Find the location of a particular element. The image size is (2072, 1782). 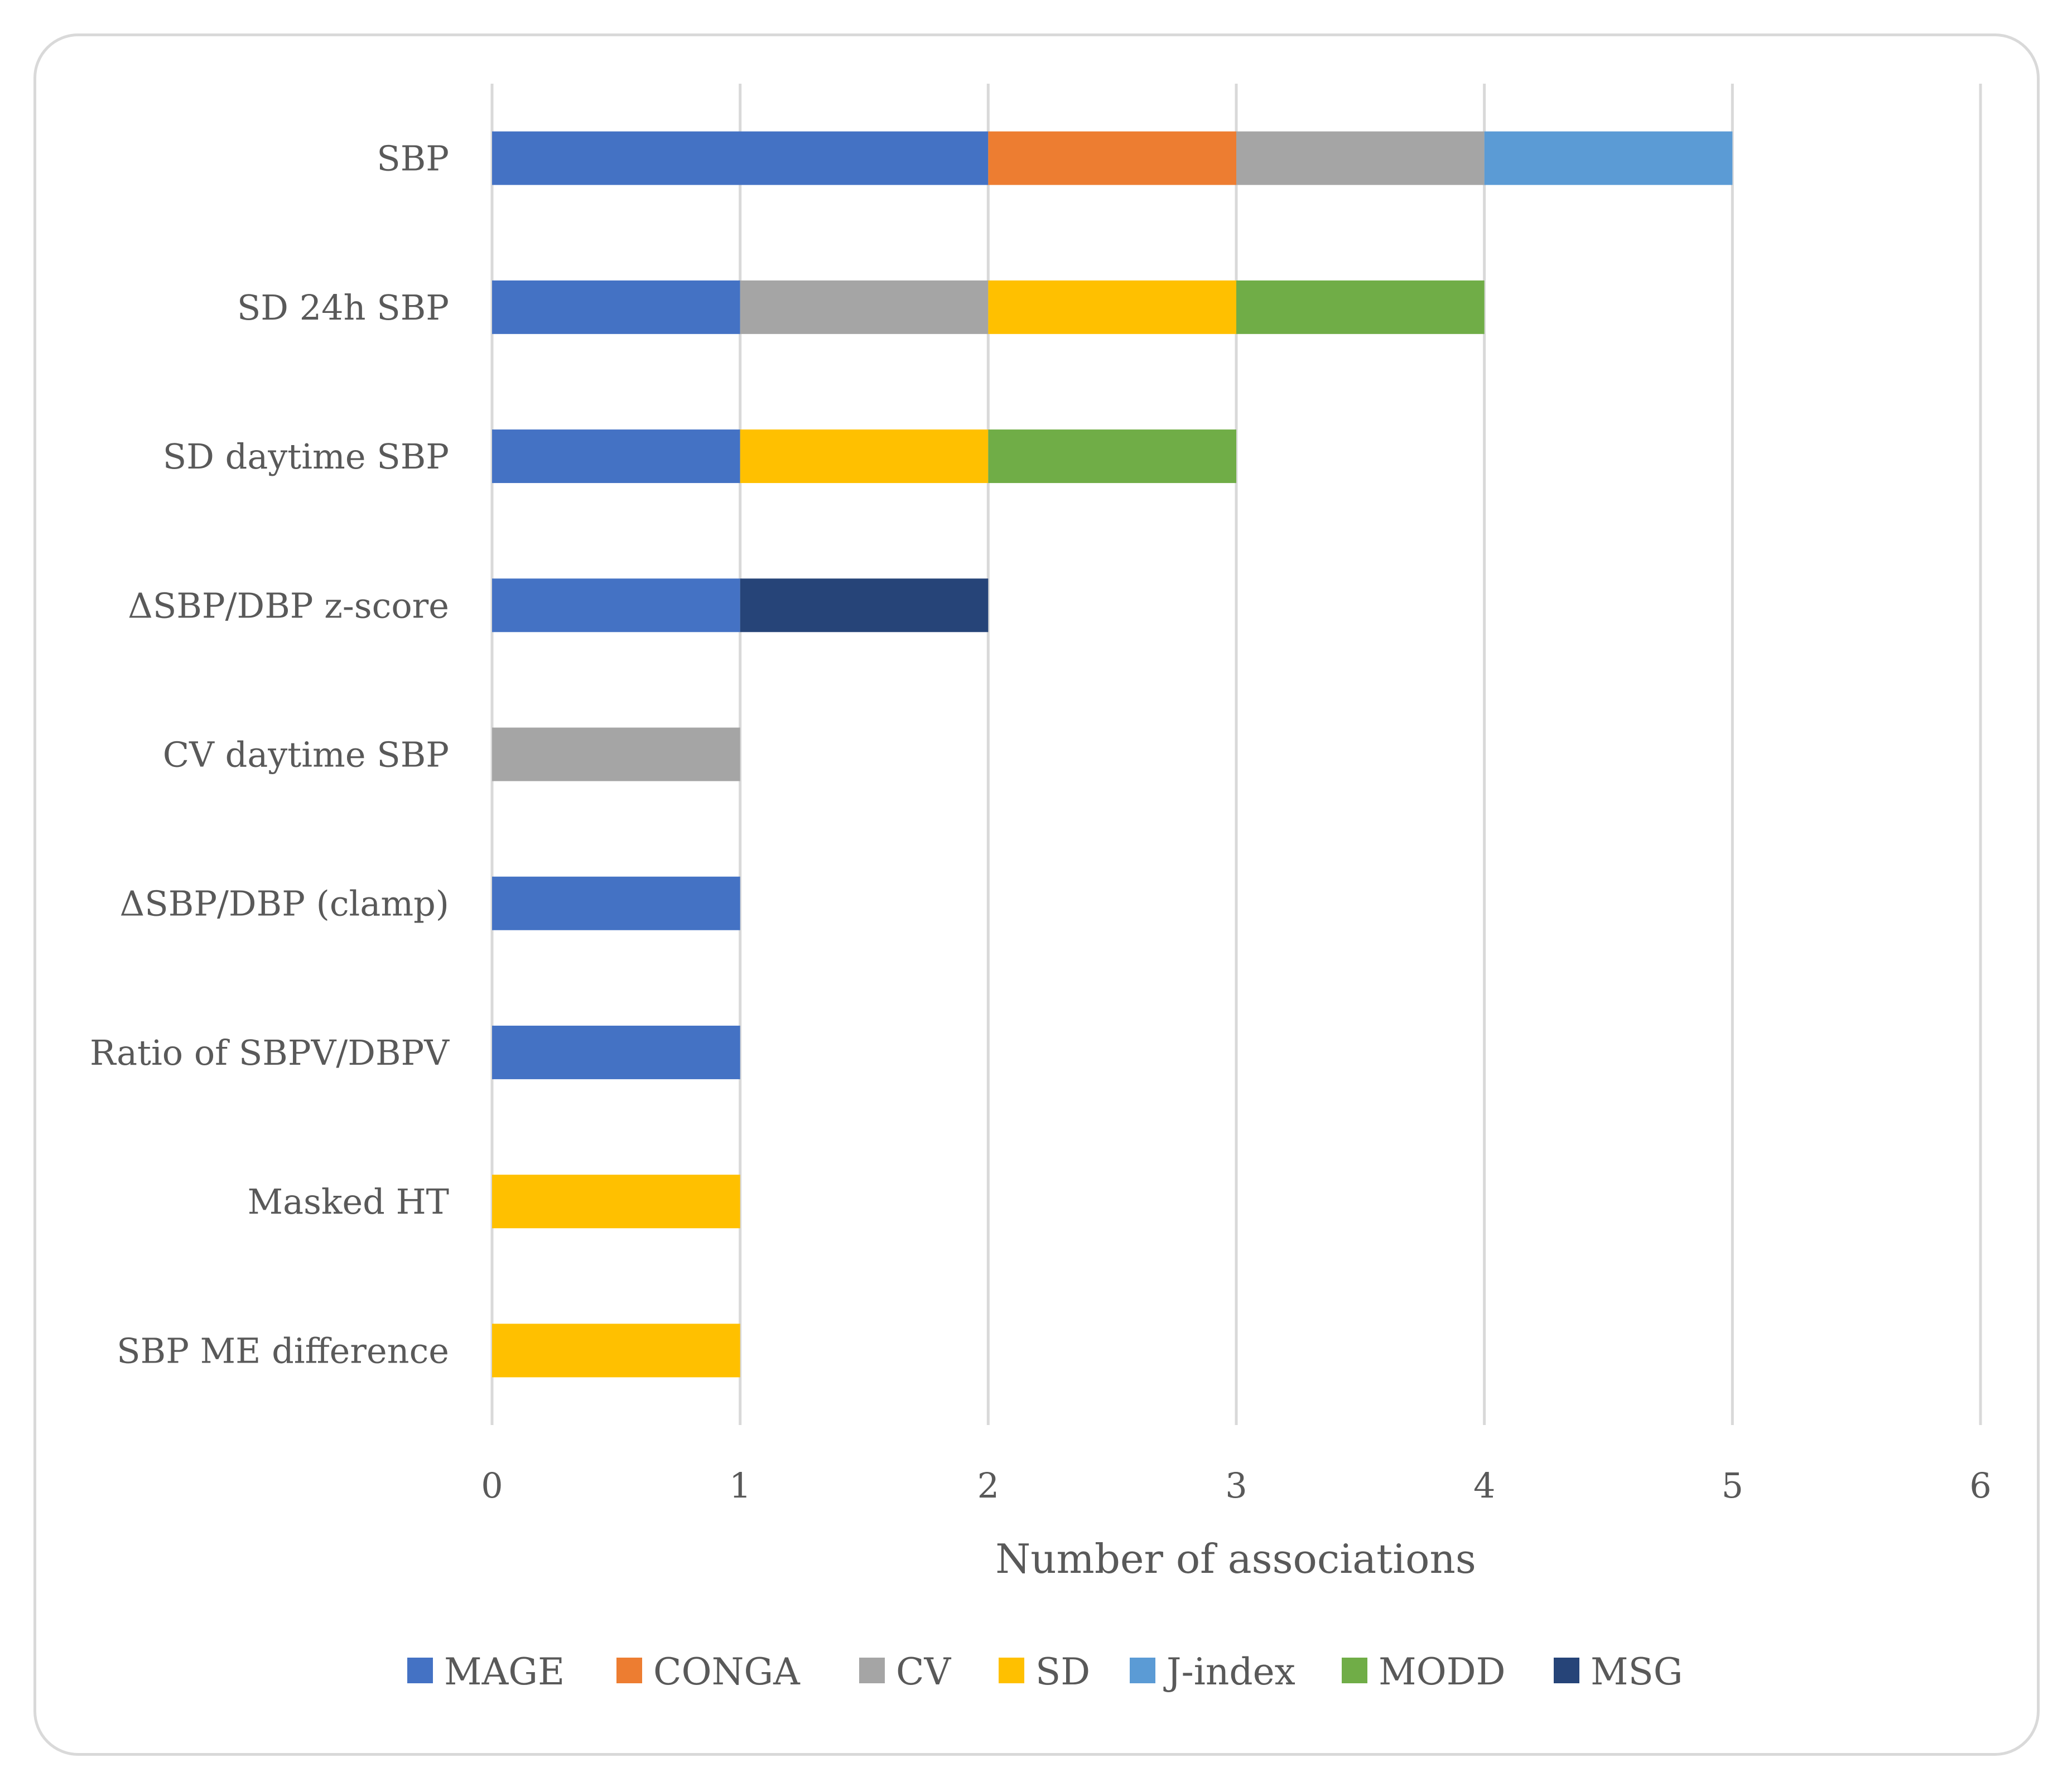

category-label: ΔSBP/DBP (clamp) is located at coordinates (284, 904).